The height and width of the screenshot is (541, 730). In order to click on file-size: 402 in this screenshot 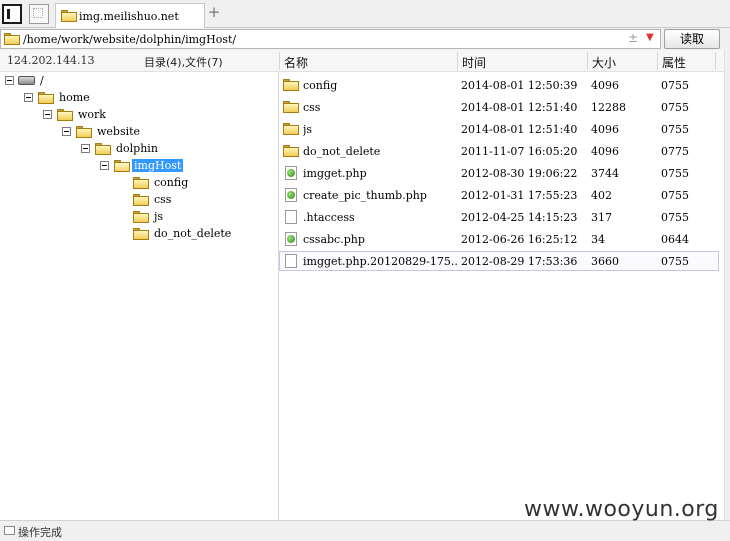, I will do `click(601, 195)`.